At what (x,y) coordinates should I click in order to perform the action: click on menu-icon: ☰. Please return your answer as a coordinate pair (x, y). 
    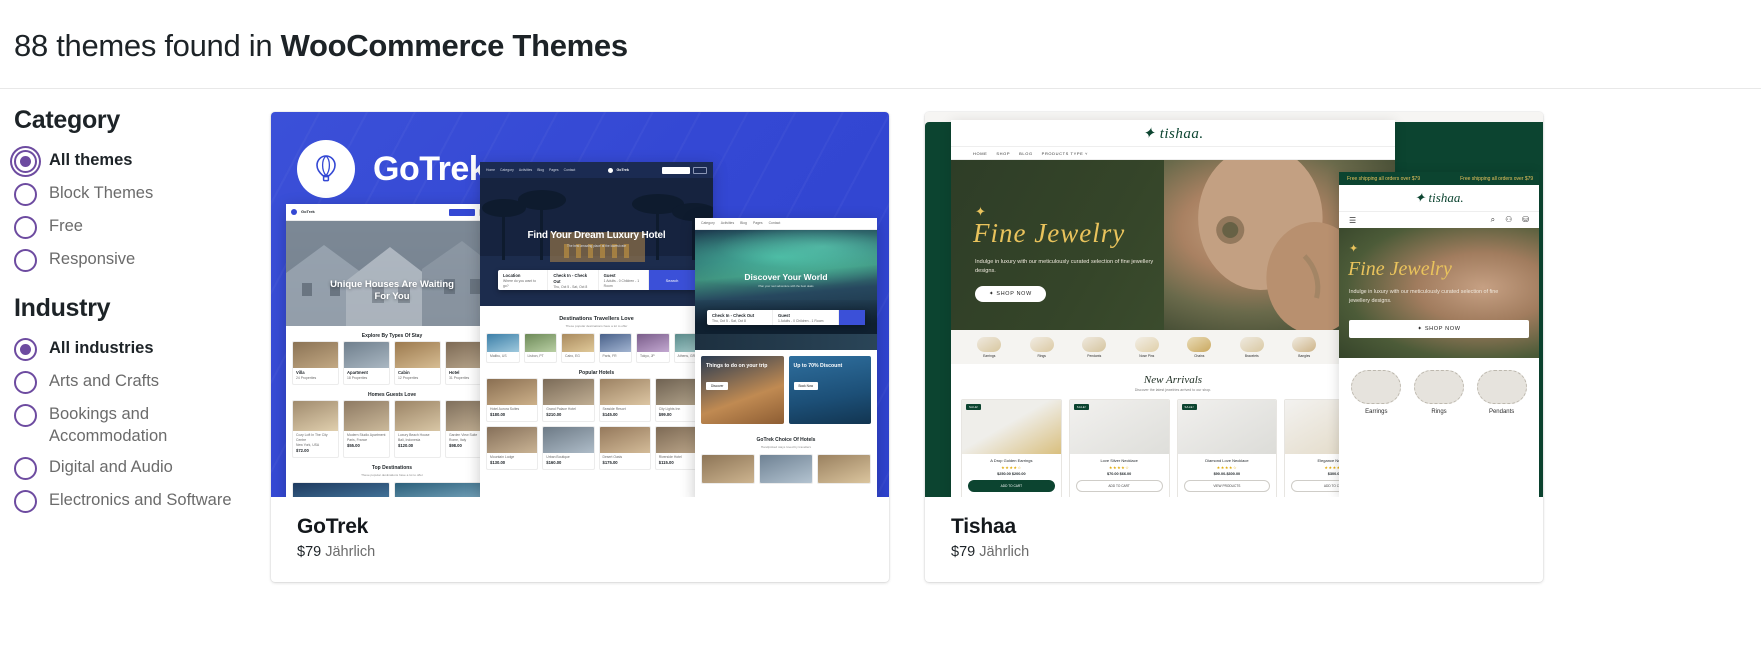
    Looking at the image, I should click on (1352, 220).